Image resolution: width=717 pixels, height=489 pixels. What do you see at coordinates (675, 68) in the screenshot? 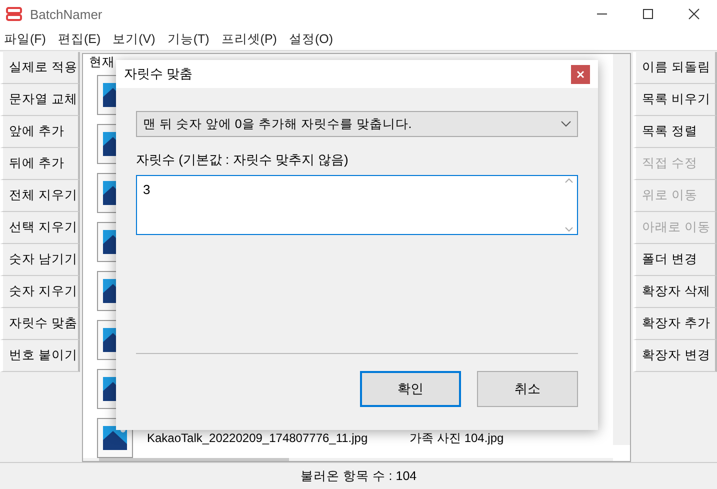
I see `sidebar-button: 이름 되돌림` at bounding box center [675, 68].